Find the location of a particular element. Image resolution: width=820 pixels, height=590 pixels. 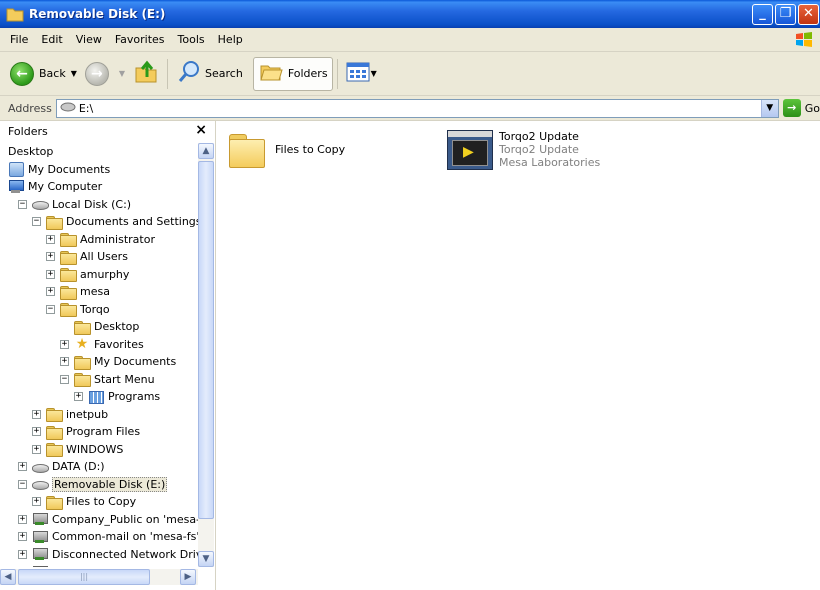

scroll-left-button: ◀ is located at coordinates (8, 577).